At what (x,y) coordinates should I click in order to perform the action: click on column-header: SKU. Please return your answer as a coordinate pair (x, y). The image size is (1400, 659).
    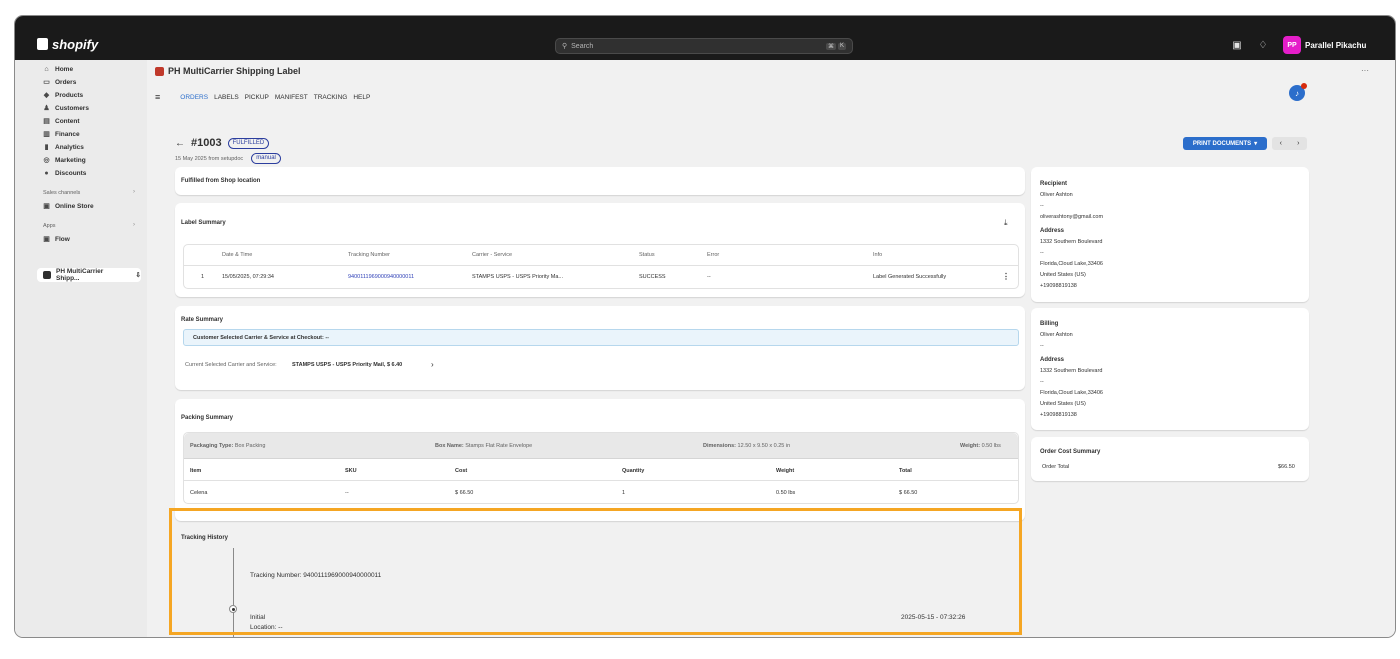
    Looking at the image, I should click on (351, 471).